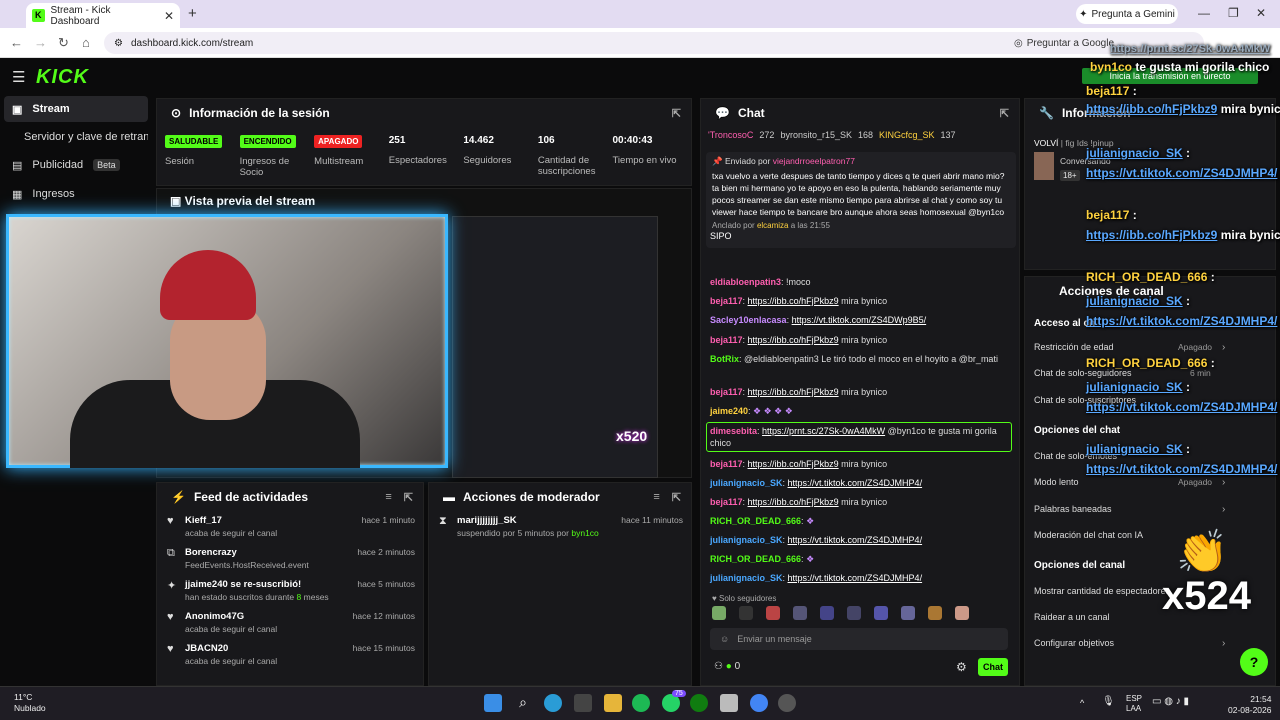 The height and width of the screenshot is (720, 1280). What do you see at coordinates (1070, 175) in the screenshot?
I see `age-badge: 18+` at bounding box center [1070, 175].